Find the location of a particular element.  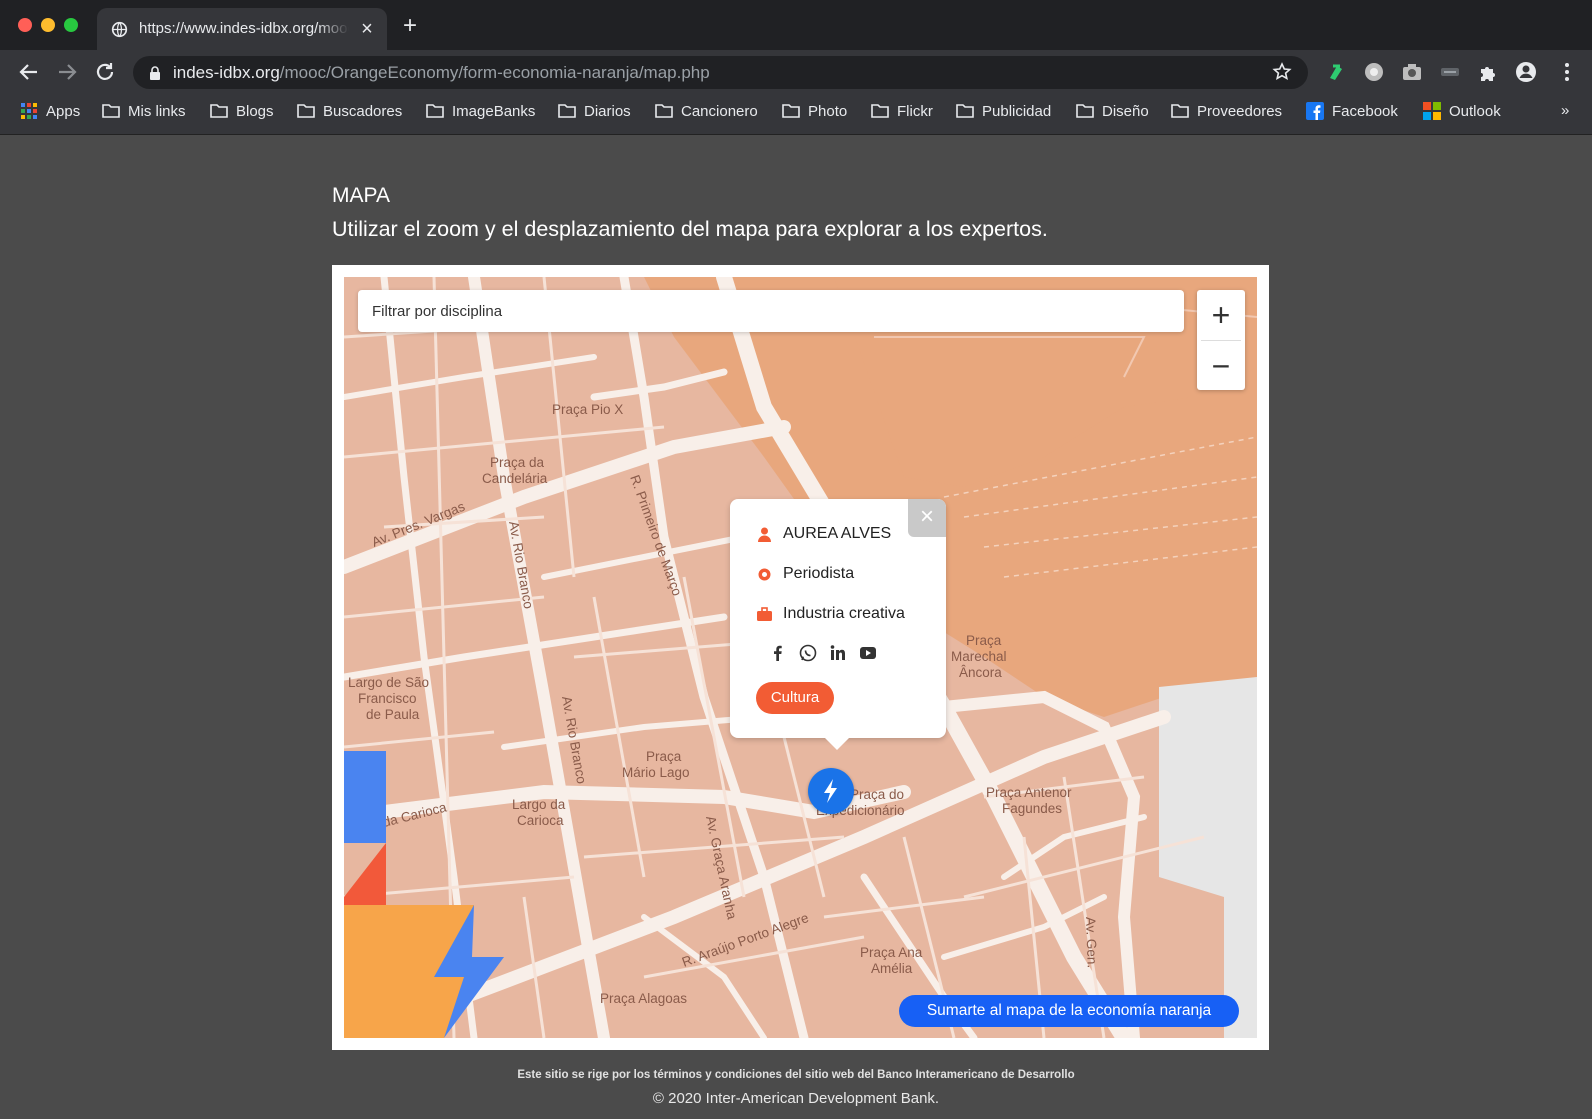

bookmark-folder: Proveedores is located at coordinates (1226, 111).